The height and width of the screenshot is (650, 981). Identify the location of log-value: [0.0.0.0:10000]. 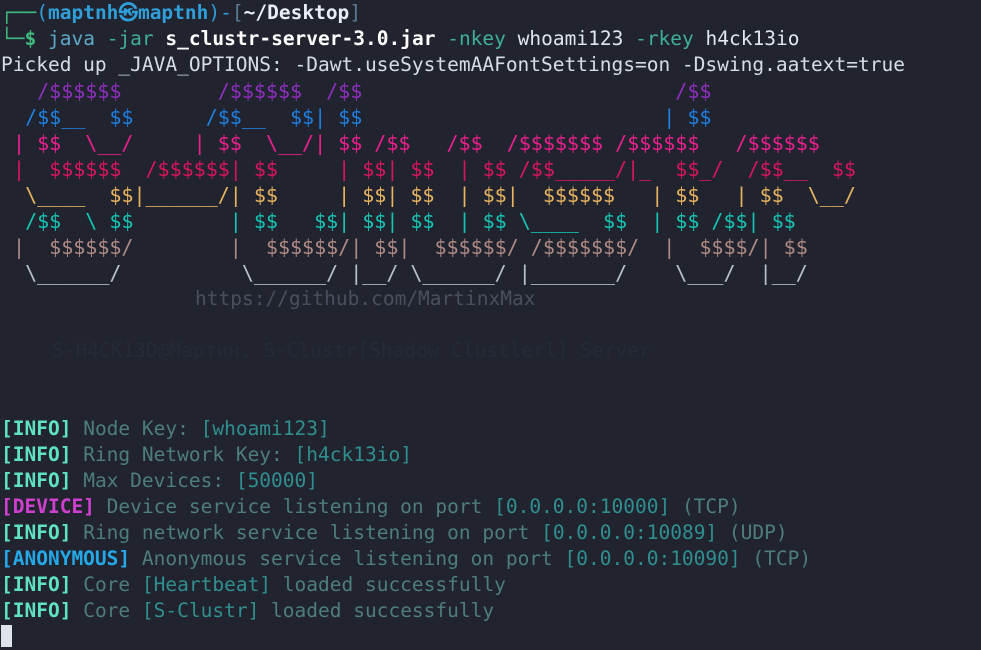
(582, 506).